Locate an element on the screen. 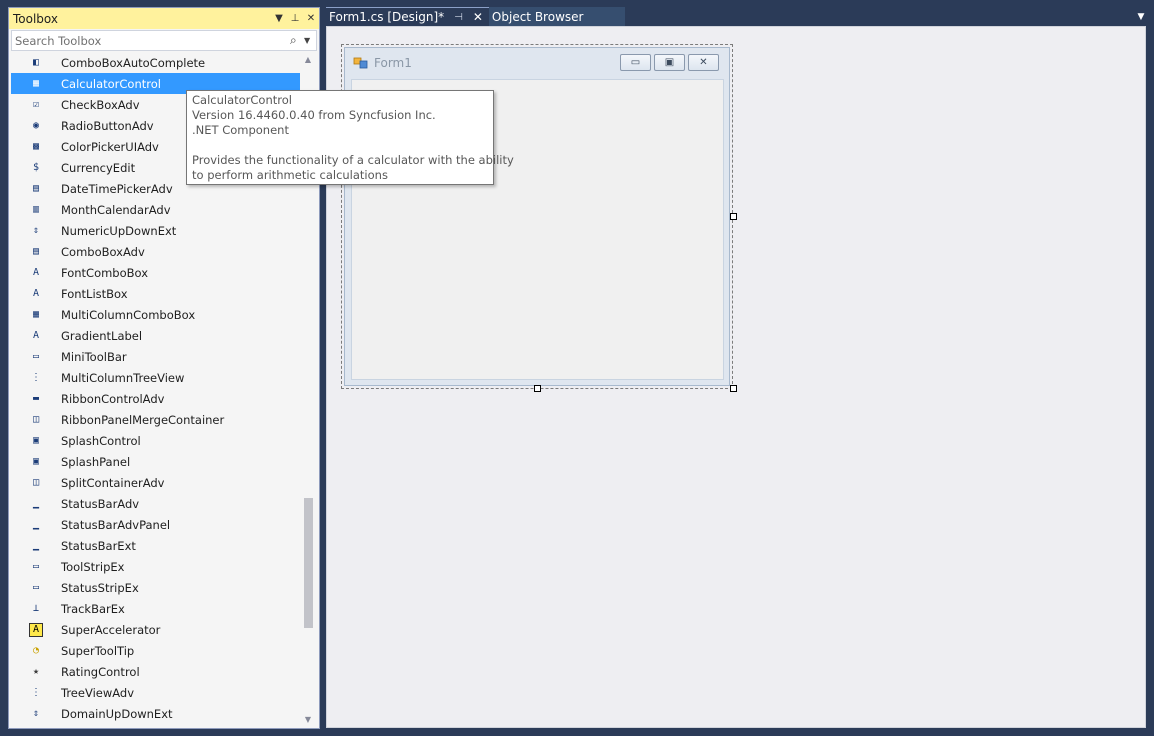  toolbox-item-label: SuperAccelerator is located at coordinates (111, 629).